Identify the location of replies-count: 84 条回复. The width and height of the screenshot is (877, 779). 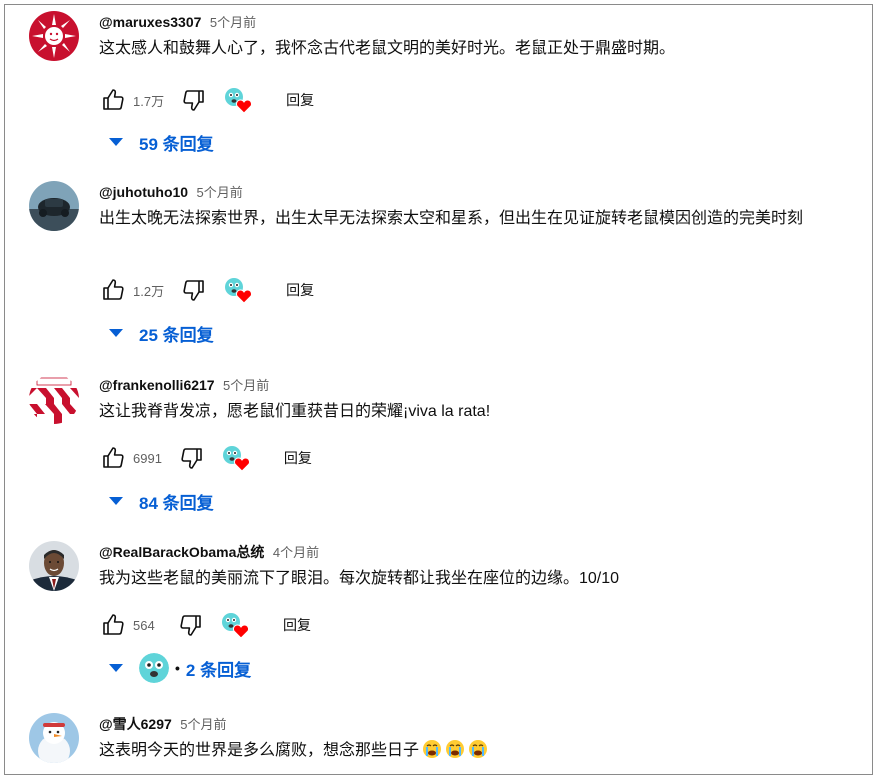
(176, 503).